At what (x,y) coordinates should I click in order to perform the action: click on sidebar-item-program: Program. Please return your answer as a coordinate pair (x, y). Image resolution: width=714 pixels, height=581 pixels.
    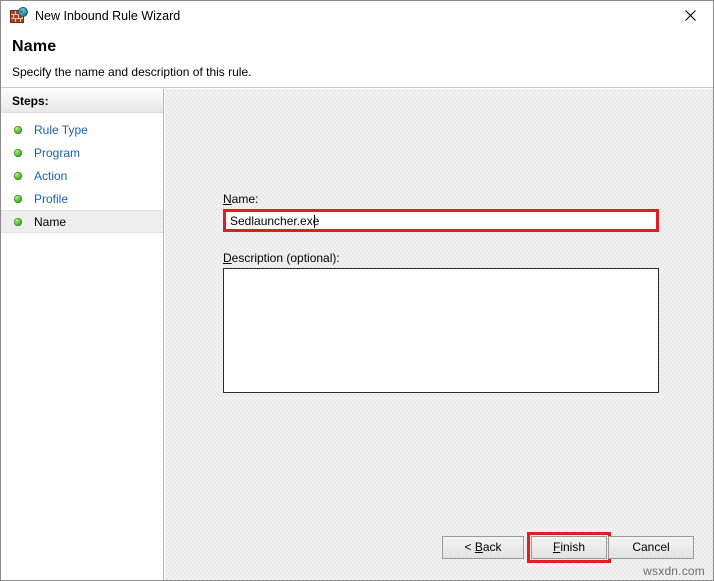
    Looking at the image, I should click on (82, 152).